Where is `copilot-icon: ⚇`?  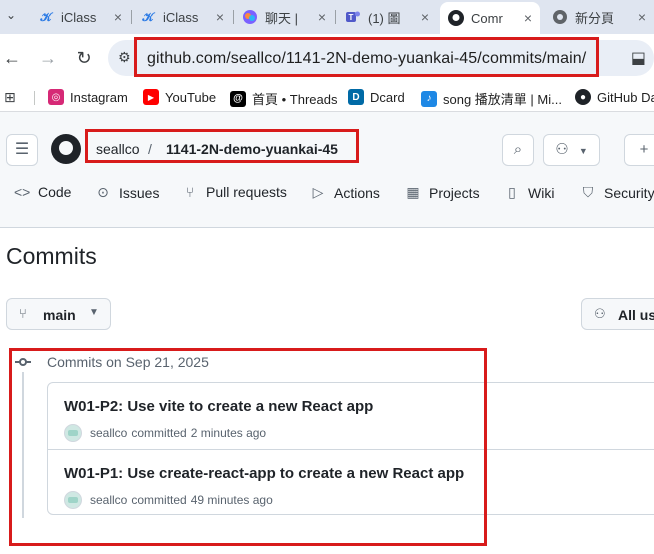 copilot-icon: ⚇ is located at coordinates (562, 149).